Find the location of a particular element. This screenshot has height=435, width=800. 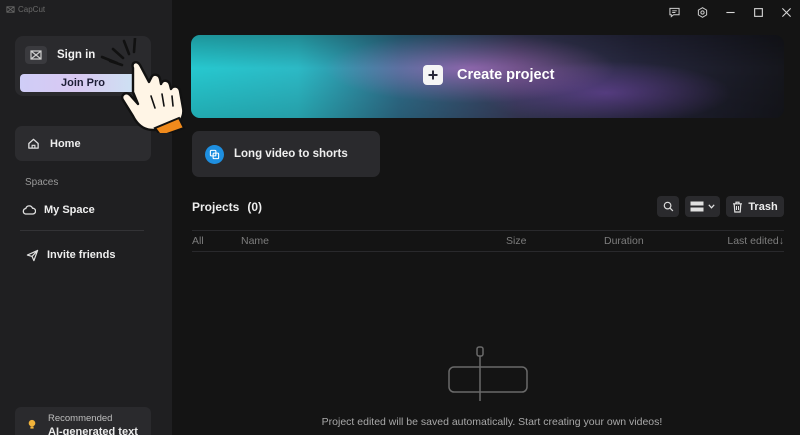

settings-icon is located at coordinates (702, 12).